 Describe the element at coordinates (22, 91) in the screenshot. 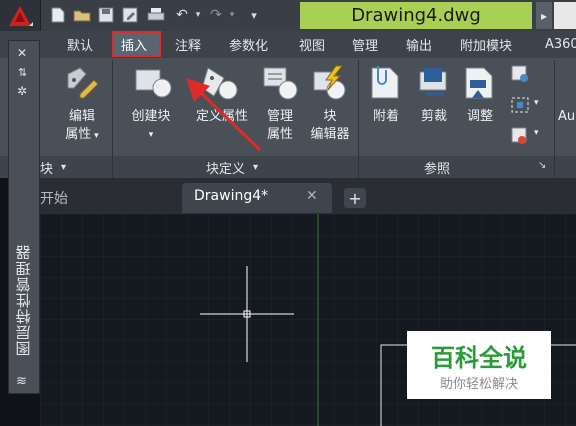

I see `settings-icon: ✲` at that location.